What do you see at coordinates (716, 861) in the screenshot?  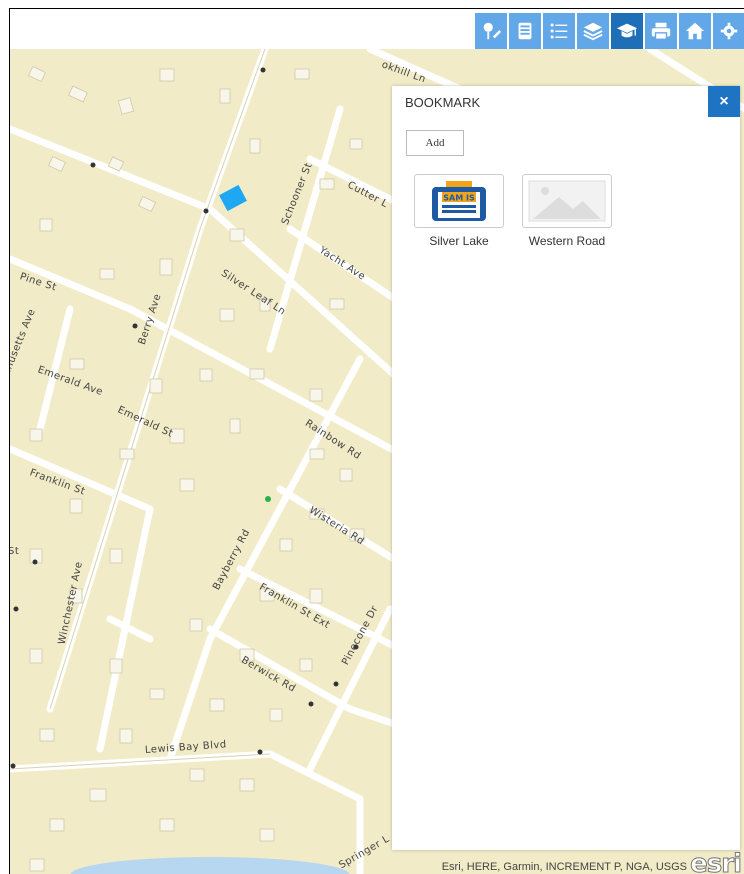 I see `esri-logo: esri` at bounding box center [716, 861].